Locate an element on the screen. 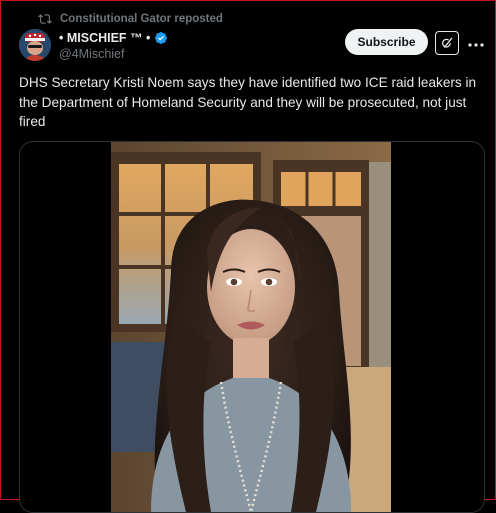  more-icon is located at coordinates (476, 42).